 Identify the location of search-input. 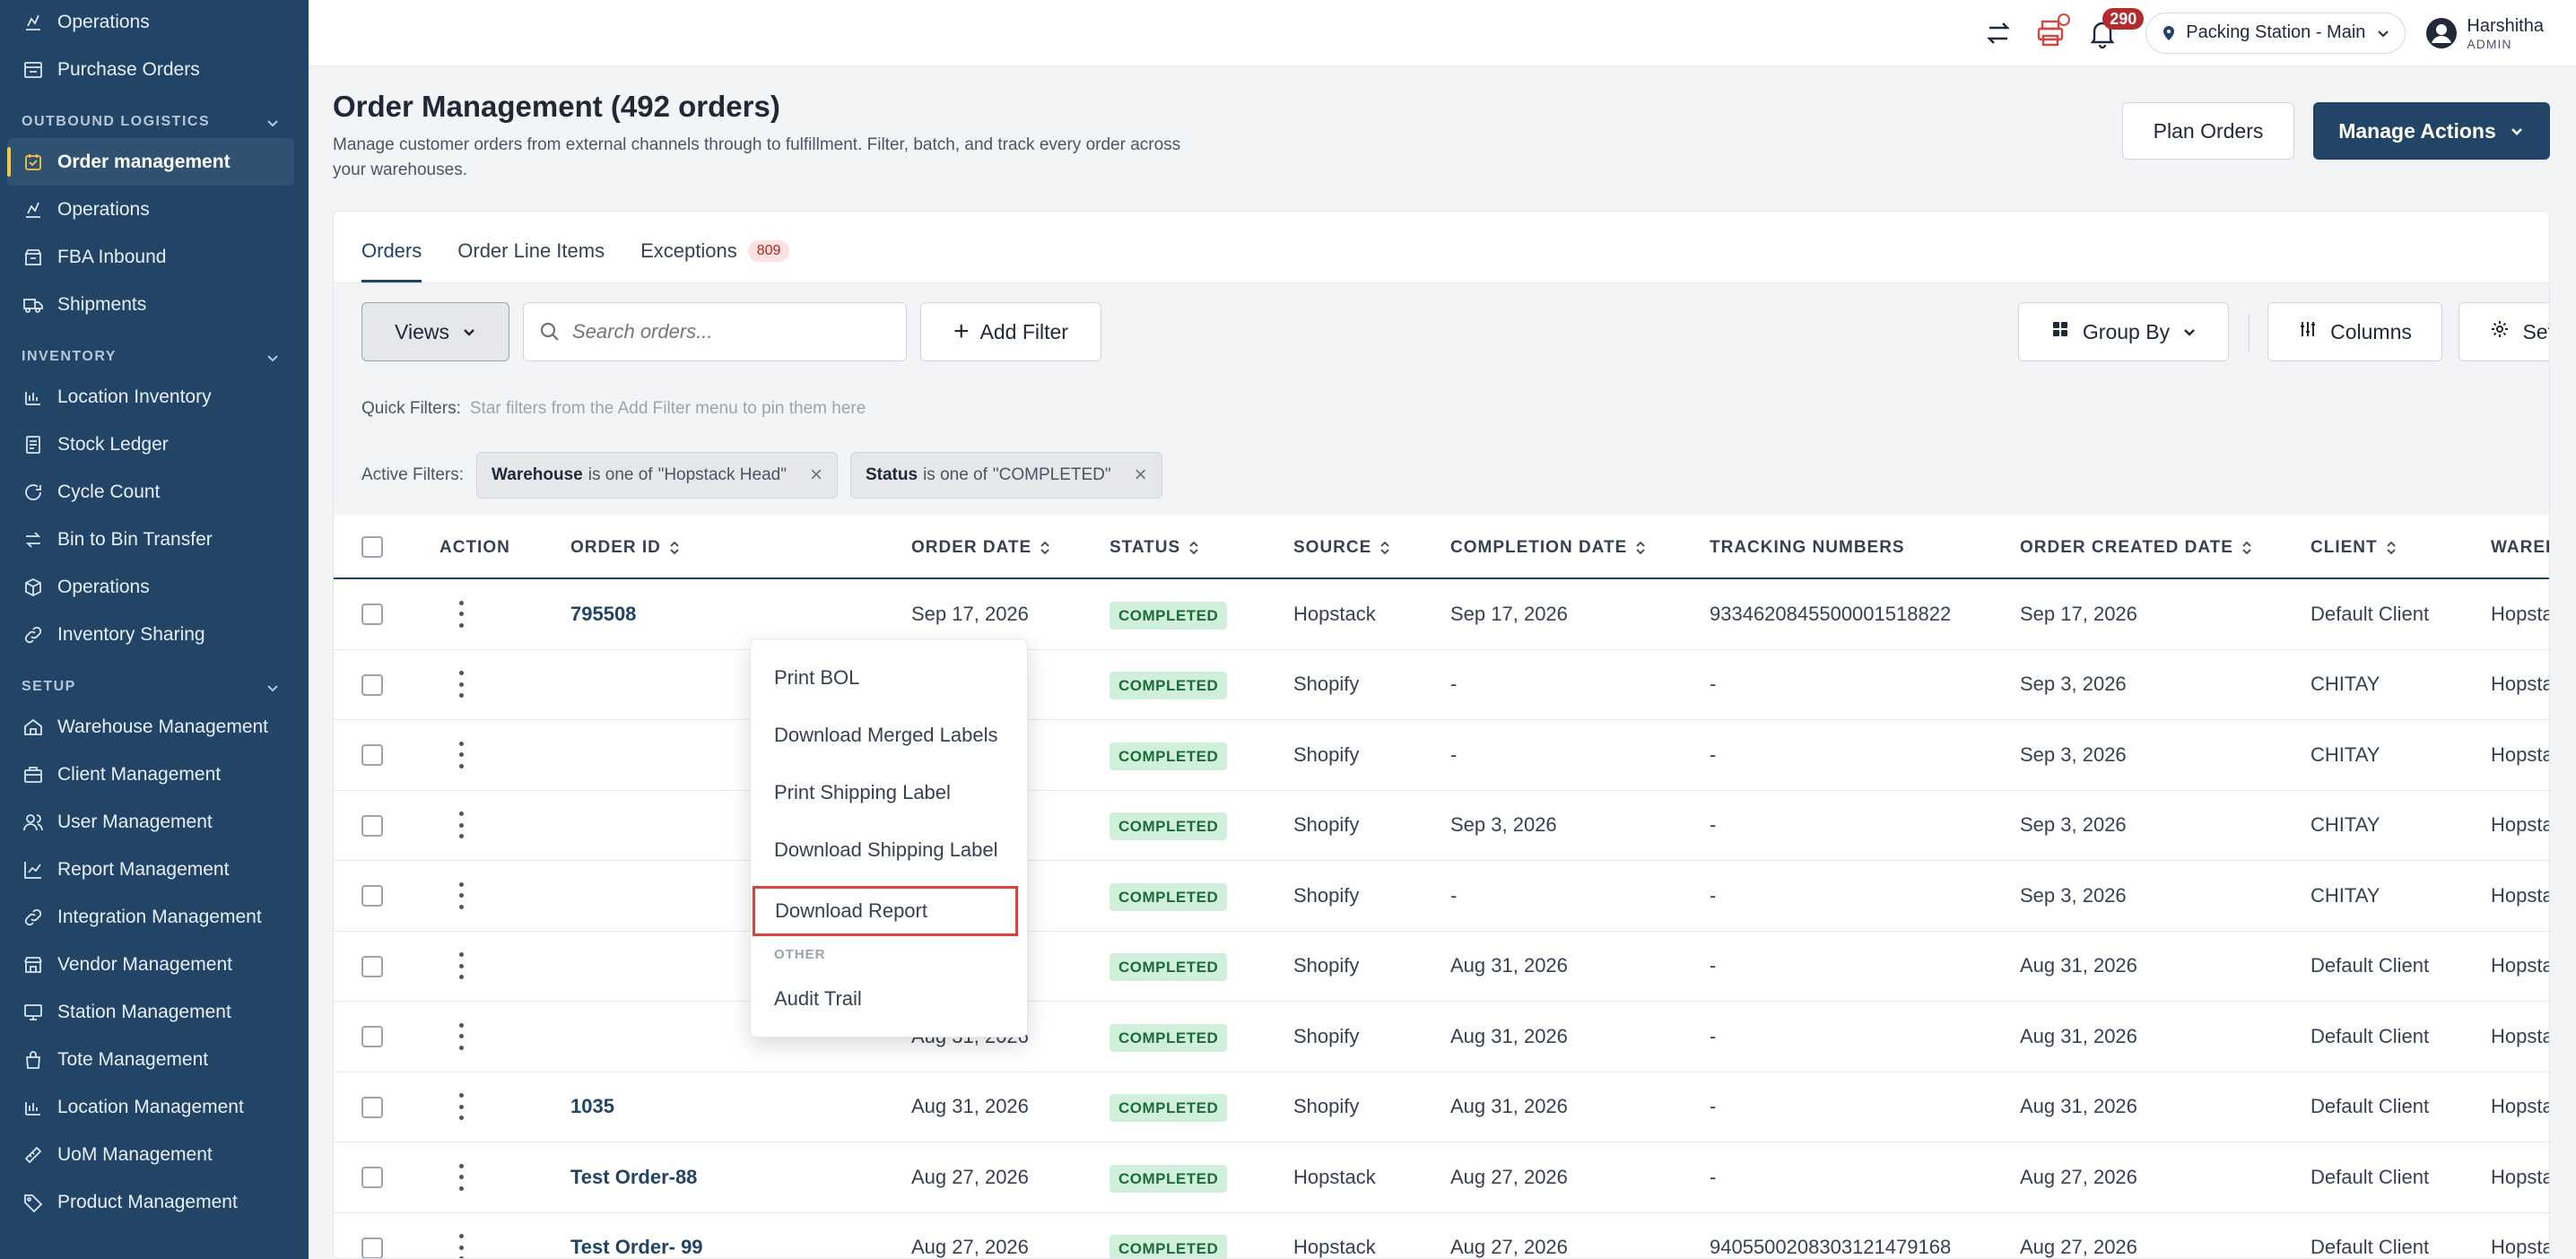
(733, 331).